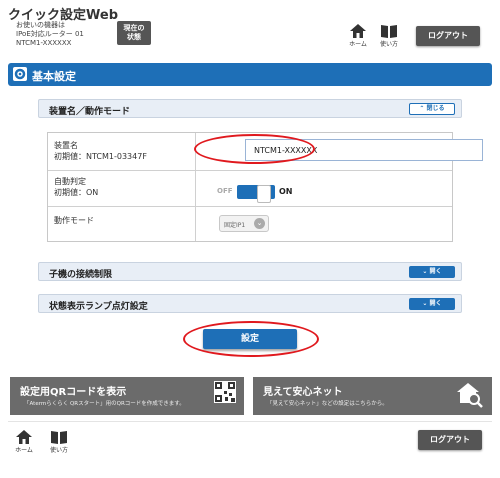 This screenshot has height=478, width=500. What do you see at coordinates (100, 156) in the screenshot?
I see `setting-default: 初期値：NTCM1-03347F` at bounding box center [100, 156].